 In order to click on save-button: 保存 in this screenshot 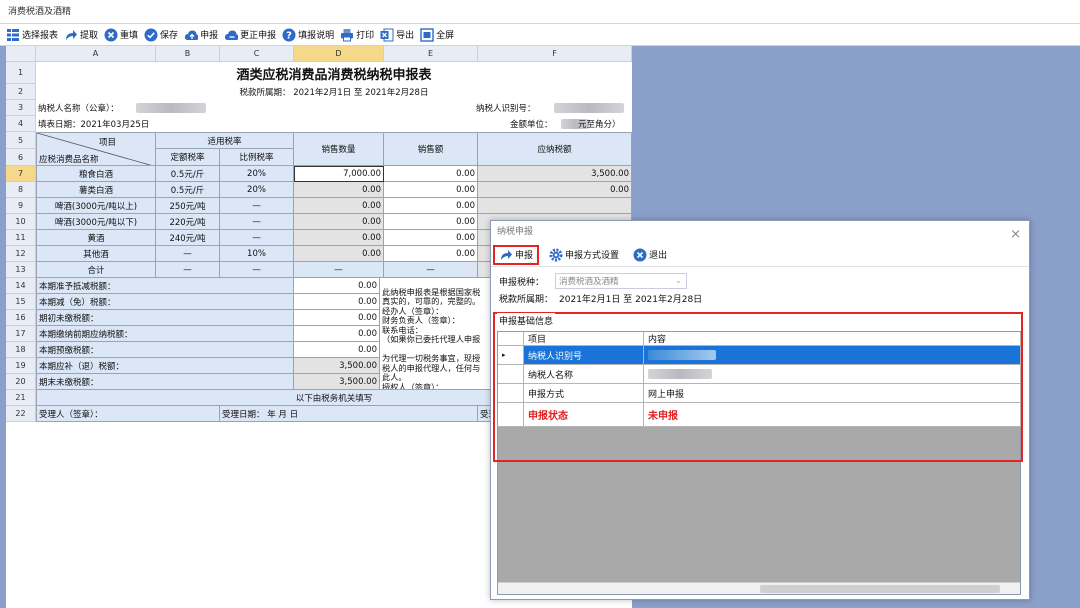, I will do `click(161, 35)`.